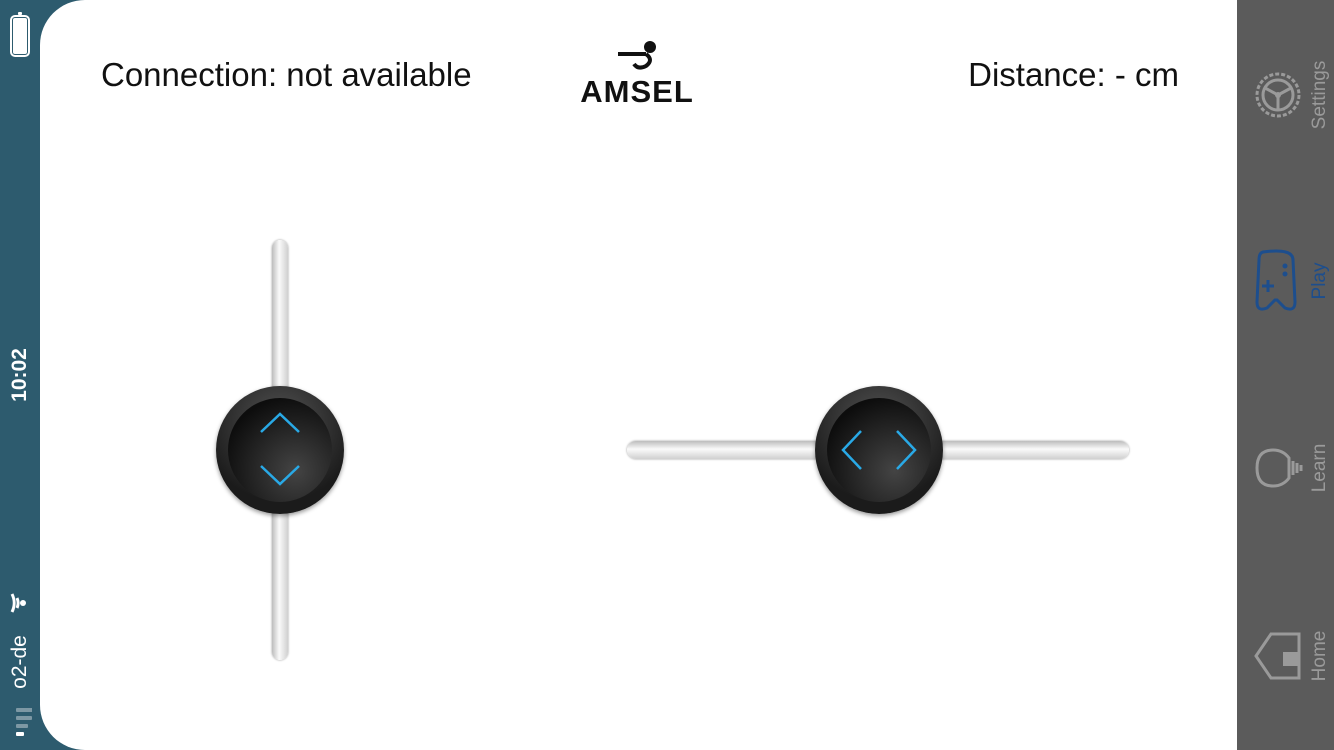 This screenshot has height=750, width=1334. What do you see at coordinates (1285, 375) in the screenshot?
I see `tab-bar: Settings Play Learn Home` at bounding box center [1285, 375].